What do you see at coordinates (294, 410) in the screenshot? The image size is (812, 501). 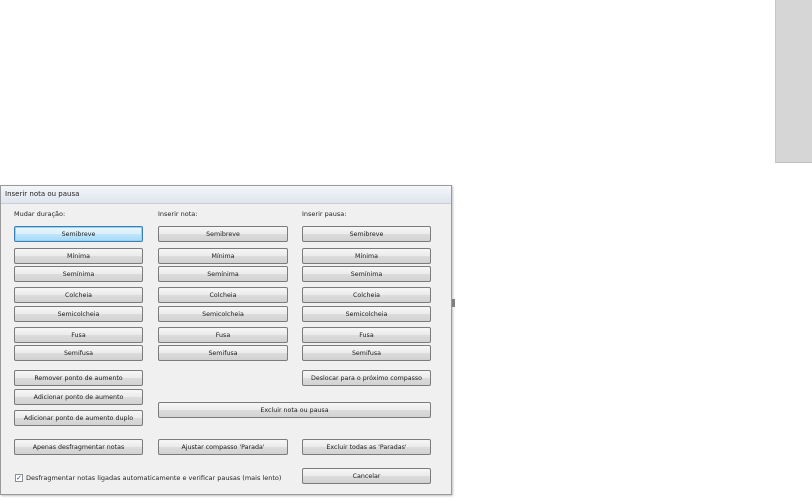 I see `delete-note-or-rest-button: Excluir nota ou pausa` at bounding box center [294, 410].